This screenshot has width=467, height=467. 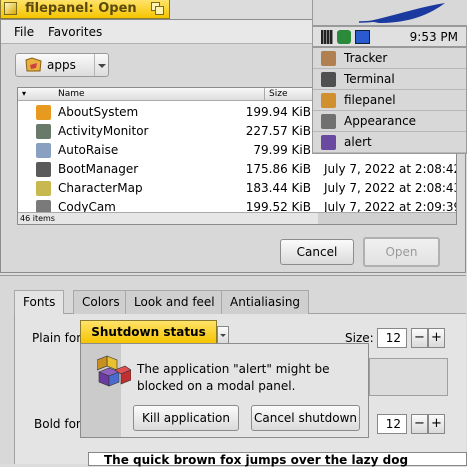 I want to click on horizontal-scrollbar, so click(x=387, y=218).